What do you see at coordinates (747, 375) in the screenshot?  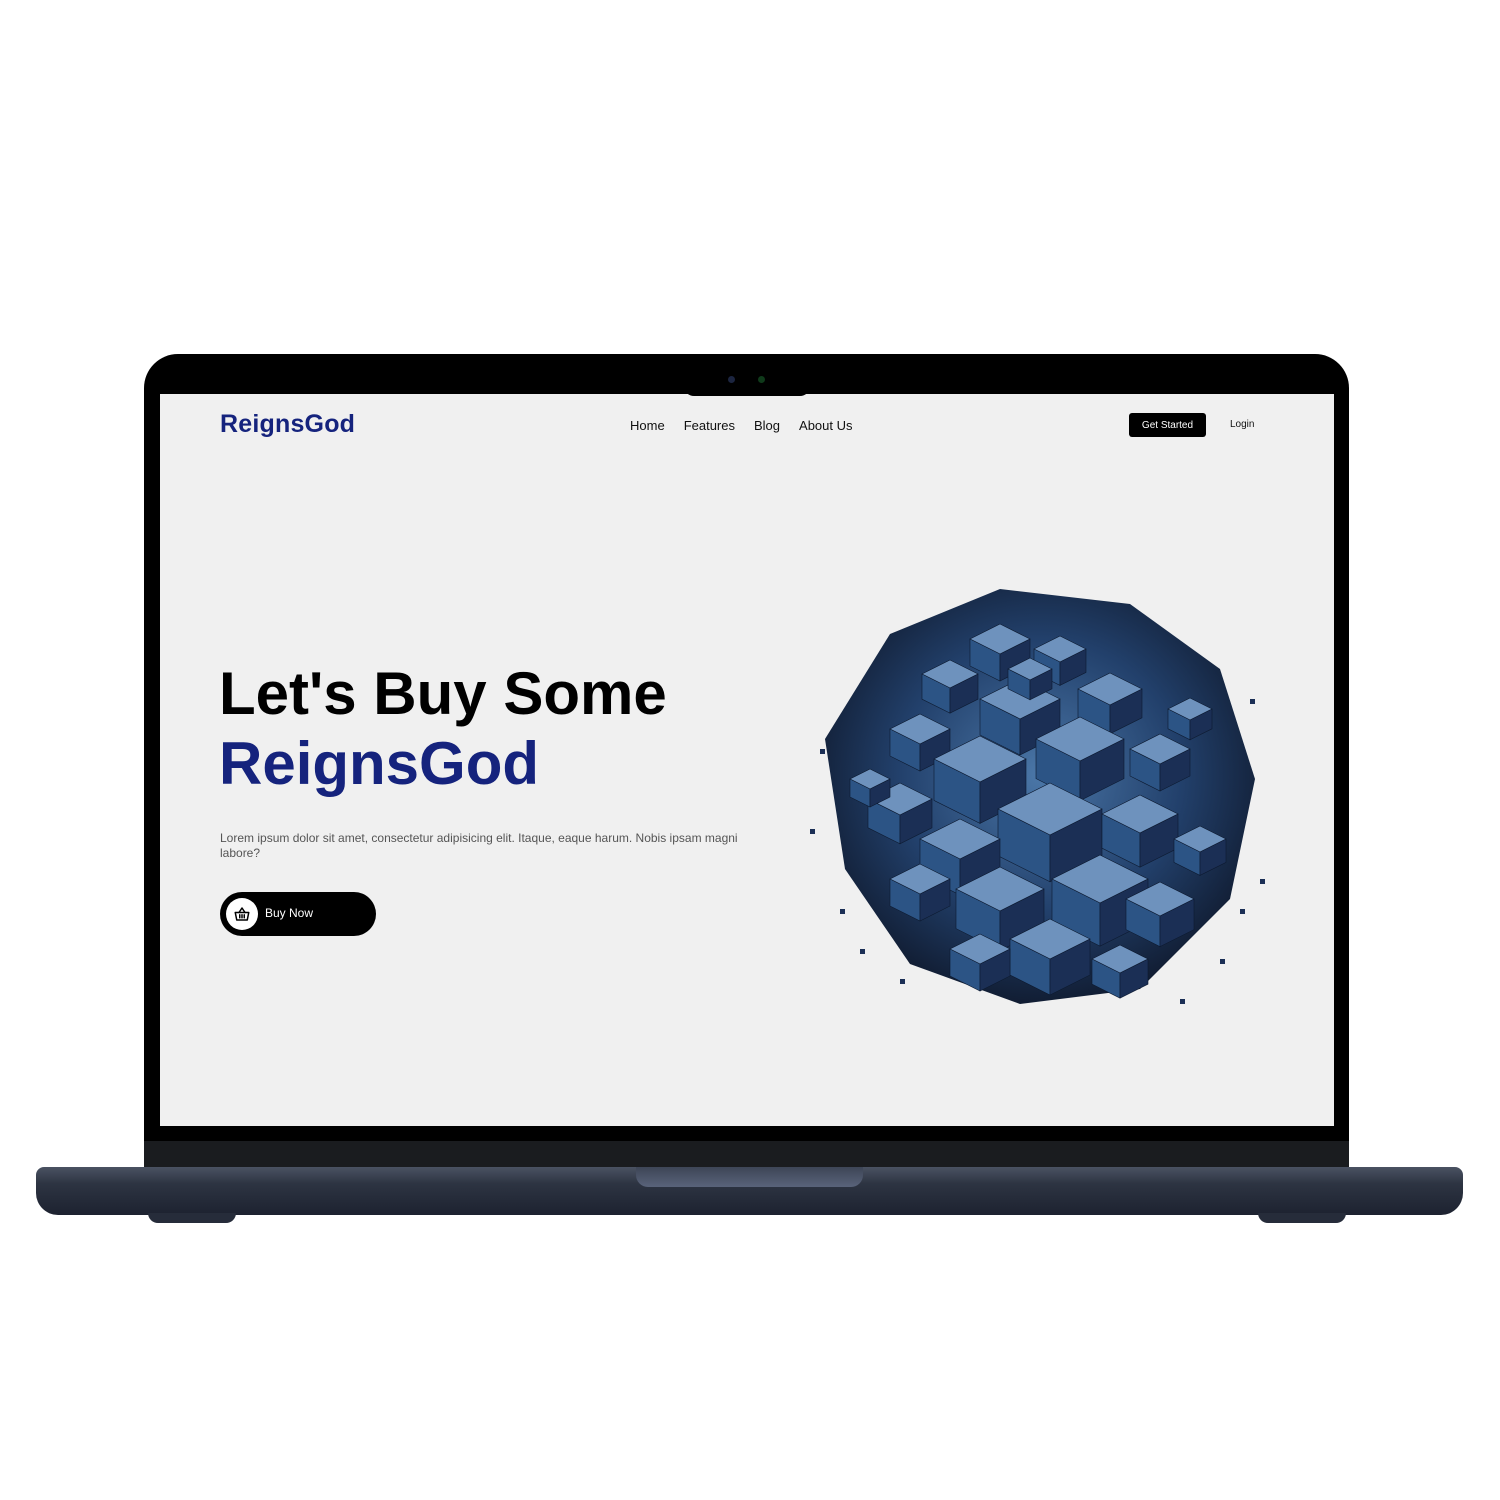 I see `camera-notch` at bounding box center [747, 375].